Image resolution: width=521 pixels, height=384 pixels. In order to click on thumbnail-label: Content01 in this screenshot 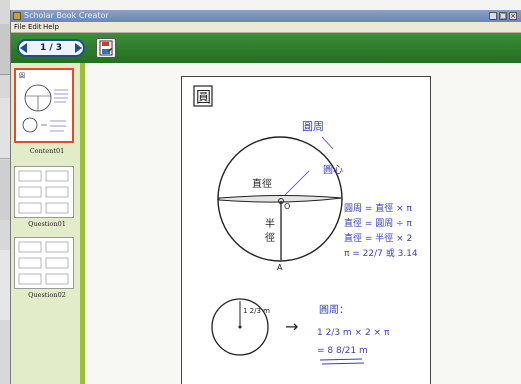, I will do `click(47, 151)`.